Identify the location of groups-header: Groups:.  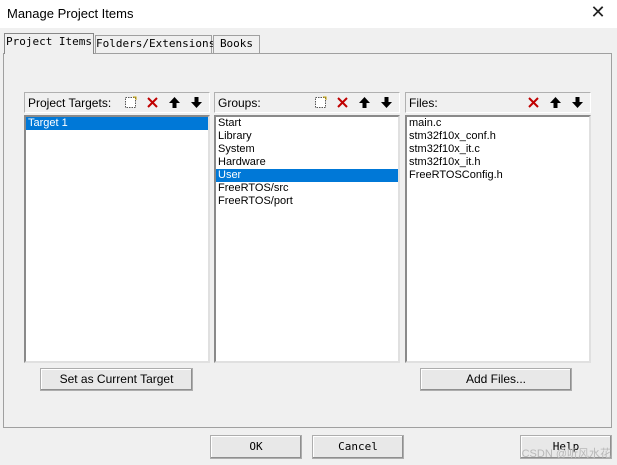
(307, 102).